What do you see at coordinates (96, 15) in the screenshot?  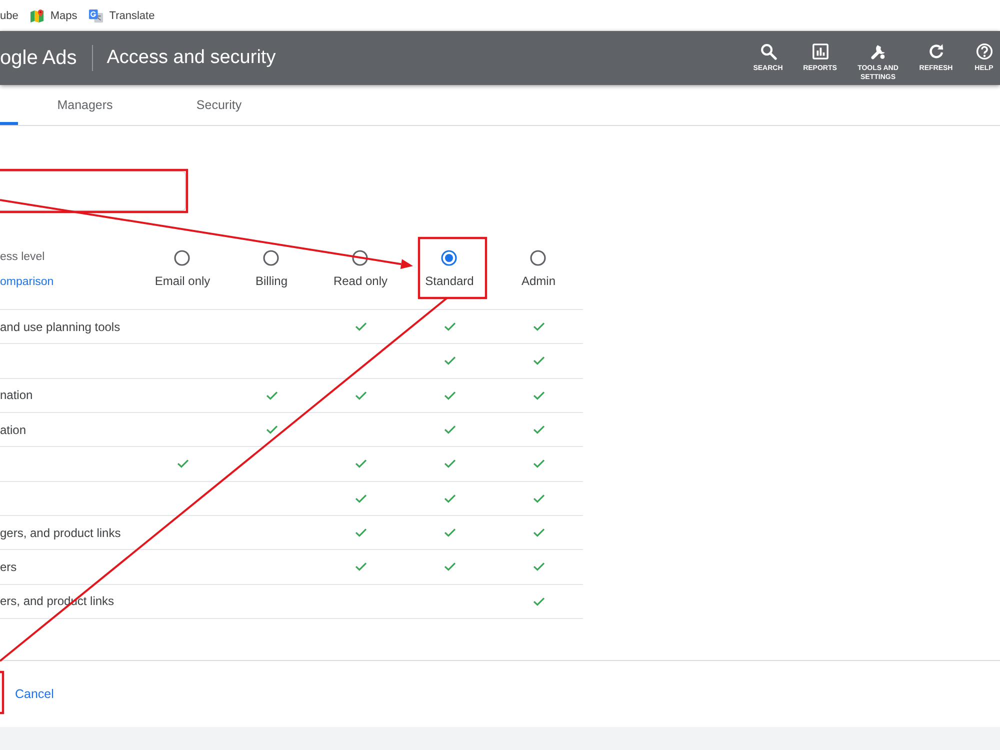 I see `translate-icon` at bounding box center [96, 15].